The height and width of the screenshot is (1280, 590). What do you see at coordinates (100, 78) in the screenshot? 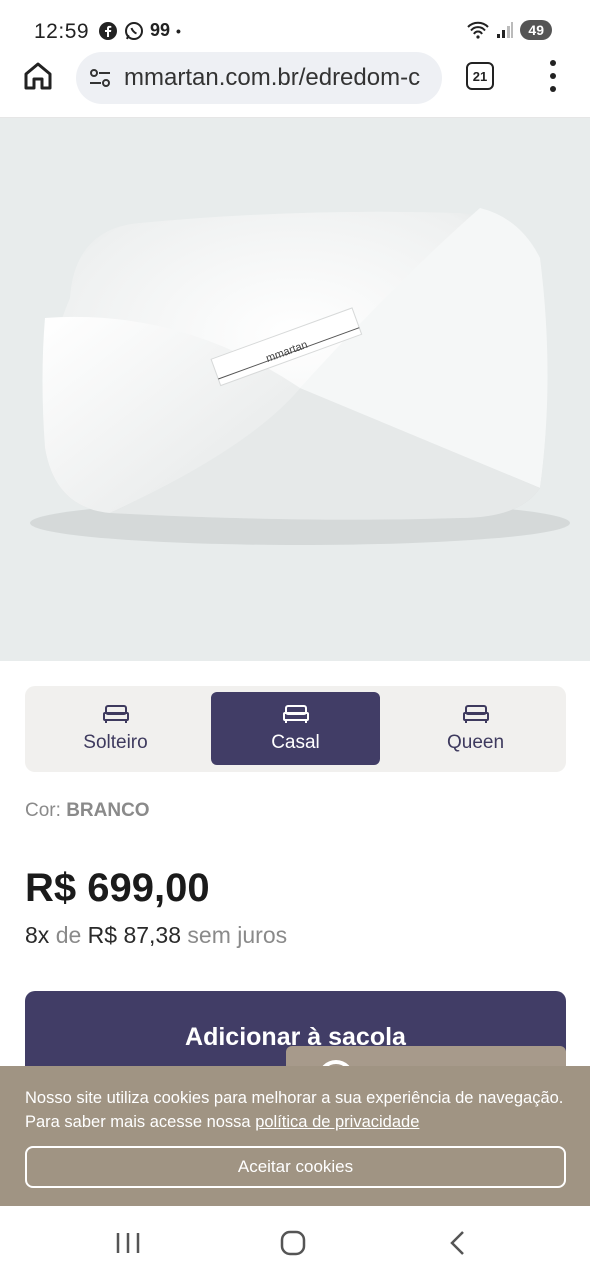
I see `site-settings-icon` at bounding box center [100, 78].